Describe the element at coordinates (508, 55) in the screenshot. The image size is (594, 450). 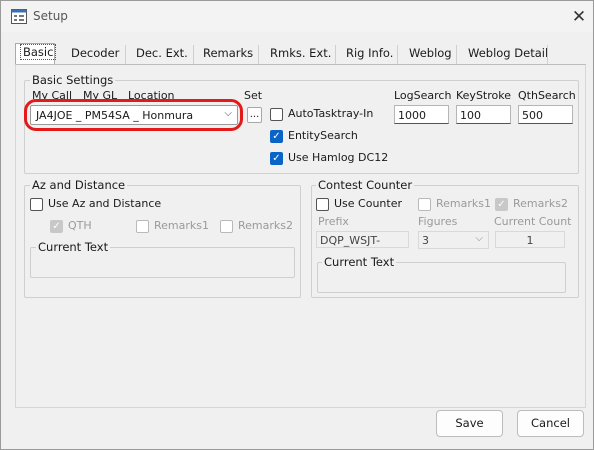
I see `tab-weblog-detail: Weblog Detail` at that location.